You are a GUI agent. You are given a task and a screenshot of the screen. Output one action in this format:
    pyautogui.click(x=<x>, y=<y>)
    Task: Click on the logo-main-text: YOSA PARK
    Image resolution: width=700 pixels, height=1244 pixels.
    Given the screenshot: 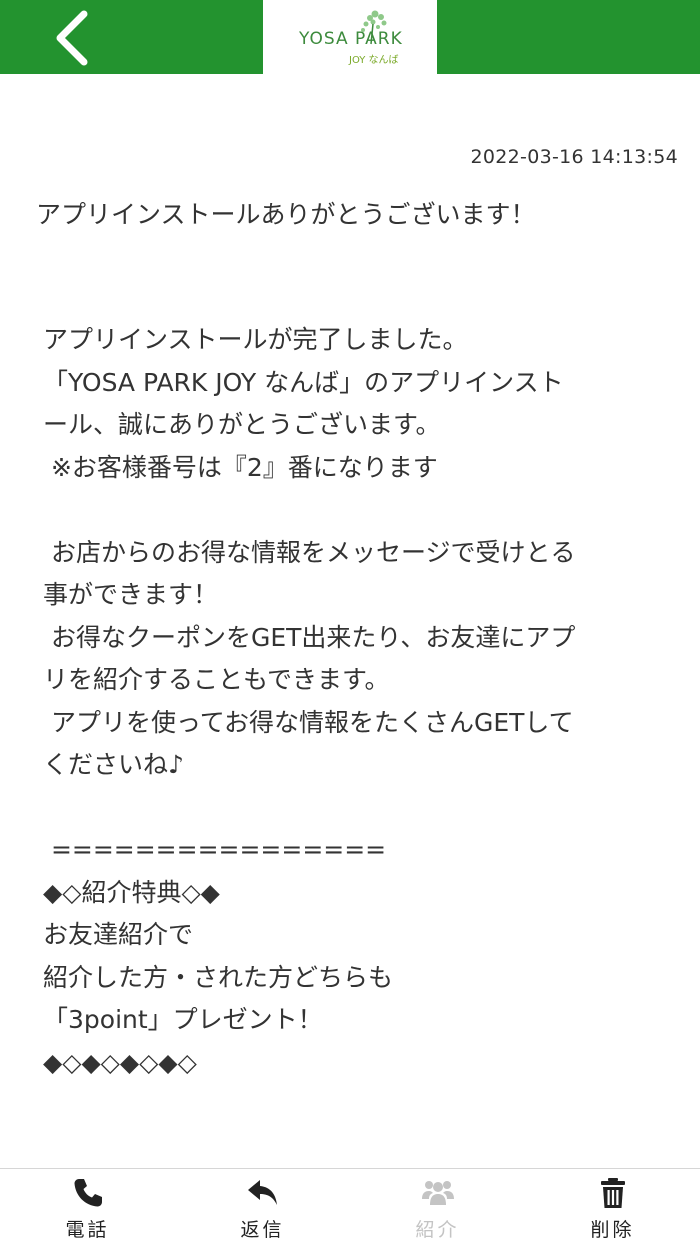 What is the action you would take?
    pyautogui.click(x=350, y=39)
    